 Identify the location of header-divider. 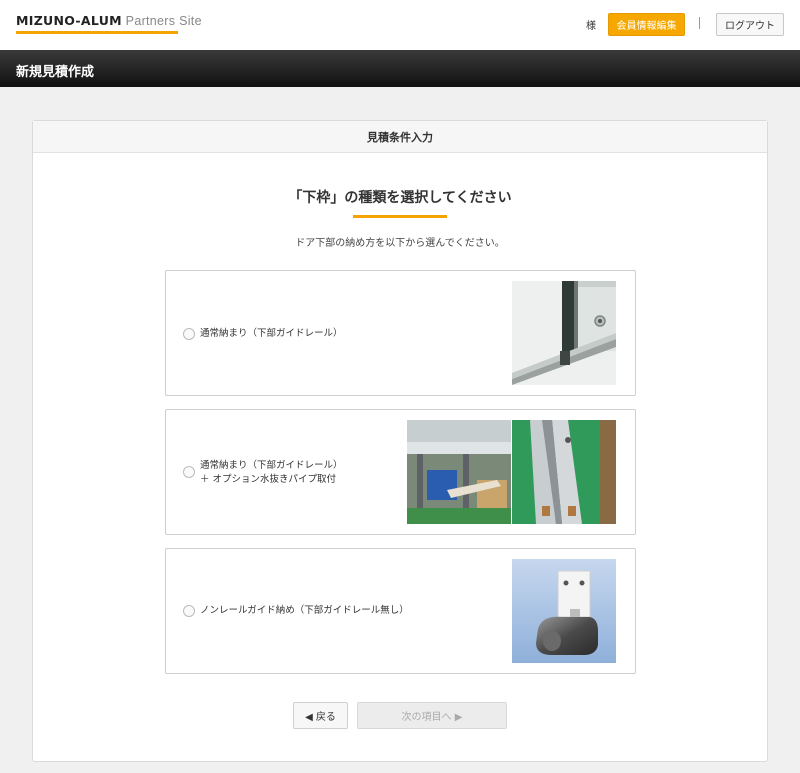
(699, 23).